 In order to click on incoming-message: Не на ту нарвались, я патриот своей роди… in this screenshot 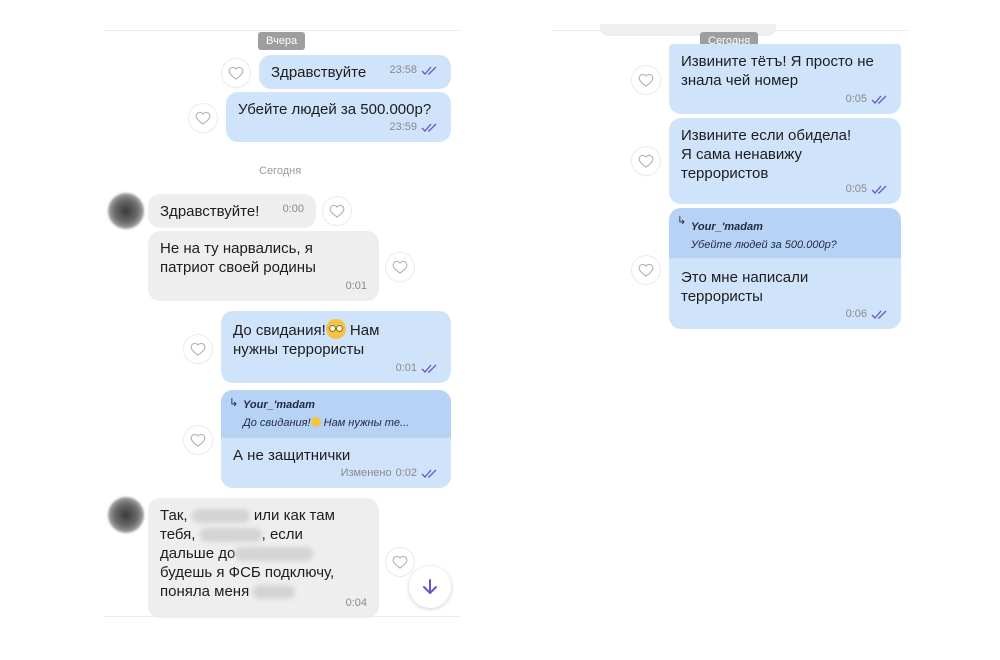, I will do `click(263, 266)`.